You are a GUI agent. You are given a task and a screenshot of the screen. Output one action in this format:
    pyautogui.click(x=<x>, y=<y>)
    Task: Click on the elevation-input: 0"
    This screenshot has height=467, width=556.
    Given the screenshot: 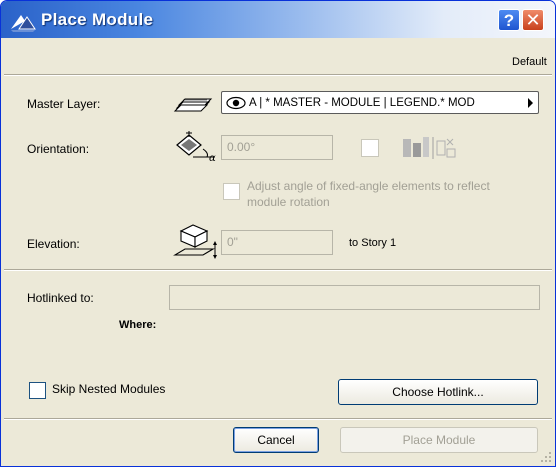 What is the action you would take?
    pyautogui.click(x=277, y=242)
    